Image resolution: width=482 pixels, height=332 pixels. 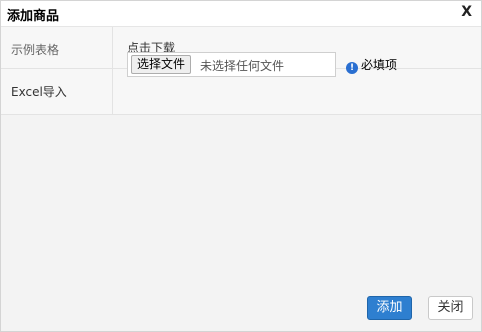 What do you see at coordinates (35, 50) in the screenshot?
I see `sample-table-label: 示例表格` at bounding box center [35, 50].